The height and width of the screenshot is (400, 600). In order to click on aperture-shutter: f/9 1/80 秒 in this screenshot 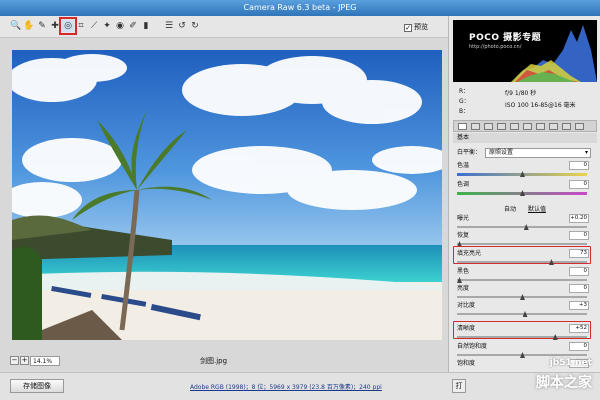, I will do `click(521, 93)`.